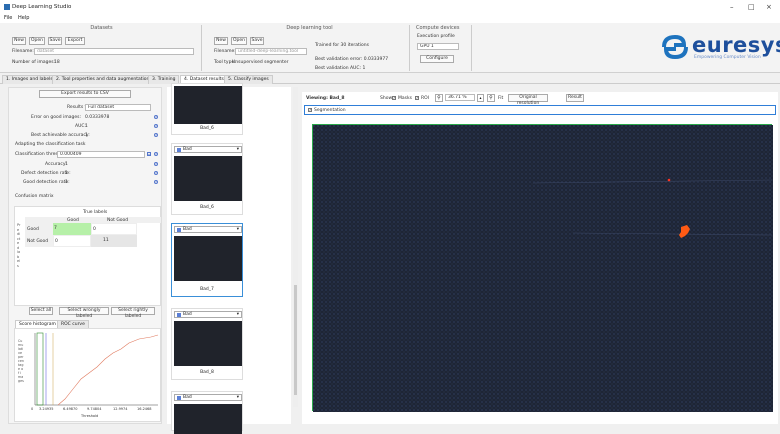 This screenshot has height=434, width=780. I want to click on execution-profile-select: GPU 1, so click(438, 46).